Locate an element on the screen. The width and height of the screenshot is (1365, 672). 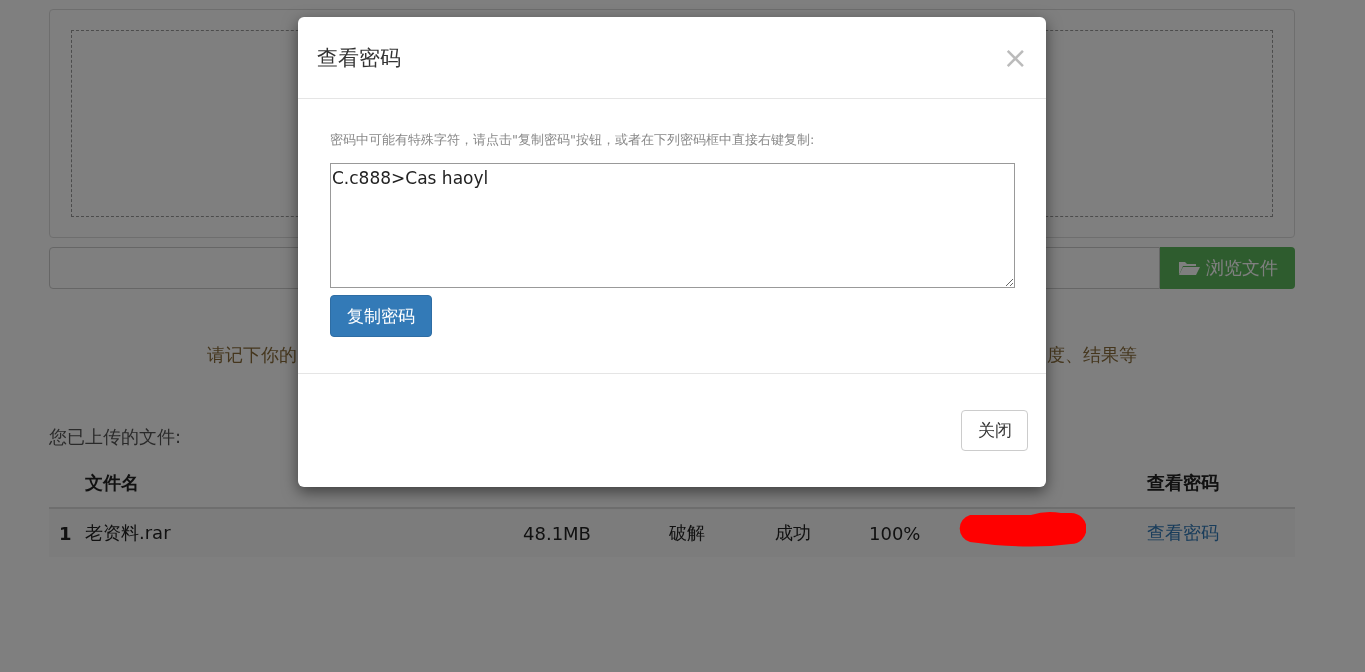
dialog-title: 查看密码 is located at coordinates (359, 58).